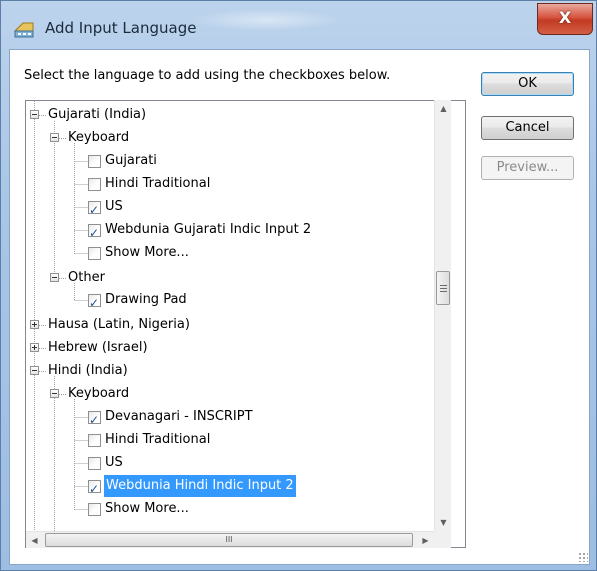 This screenshot has height=571, width=597. I want to click on horizontal-scroll-thumb: III, so click(229, 540).